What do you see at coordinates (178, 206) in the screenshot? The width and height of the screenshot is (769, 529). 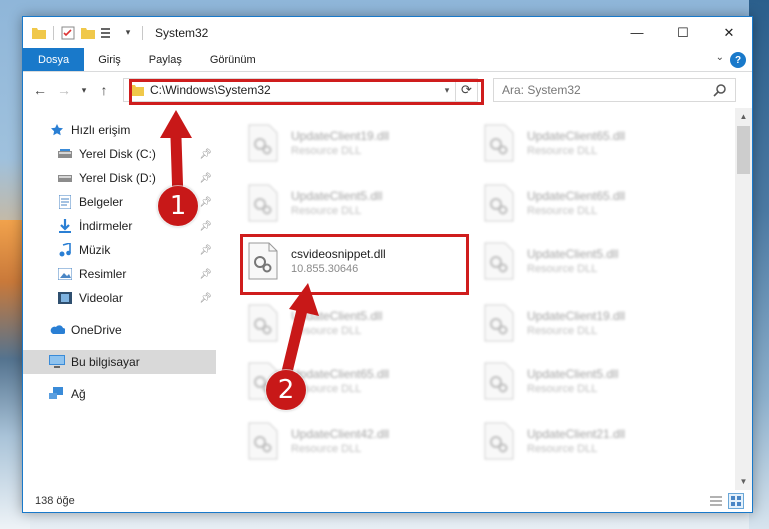 I see `step-badge-1: 1` at bounding box center [178, 206].